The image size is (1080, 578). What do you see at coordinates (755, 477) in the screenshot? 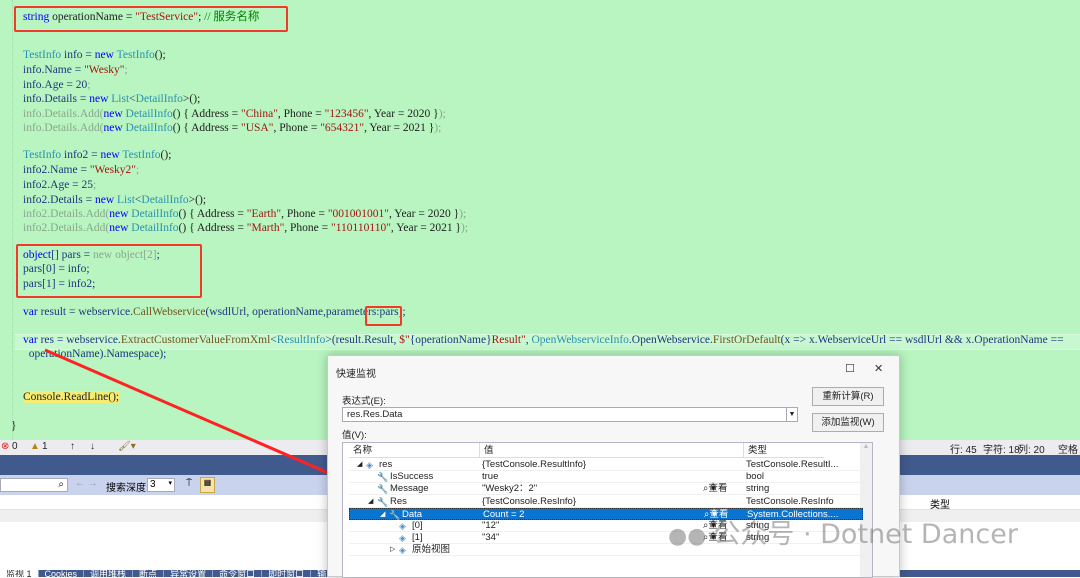
I see `row-type: bool` at bounding box center [755, 477].